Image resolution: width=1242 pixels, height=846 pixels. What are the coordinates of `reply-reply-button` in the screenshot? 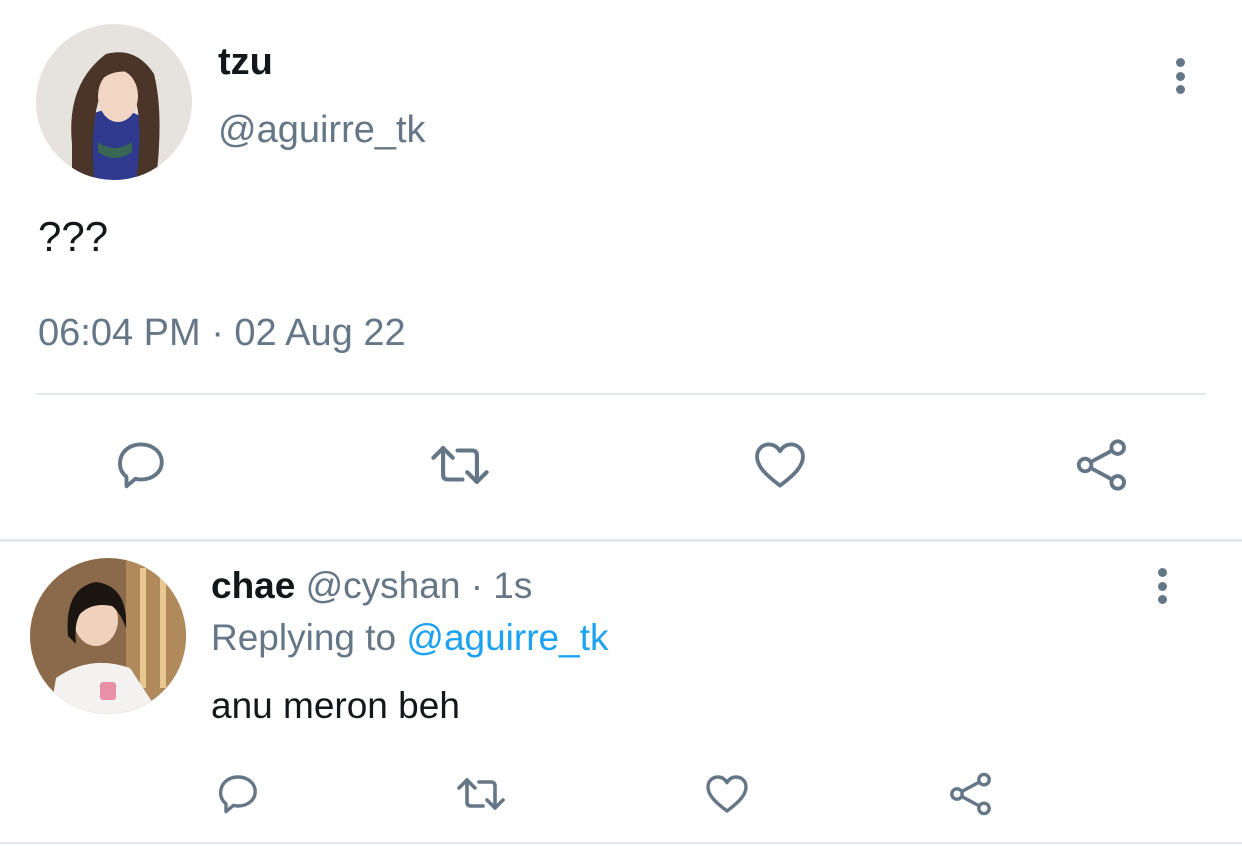 It's located at (238, 794).